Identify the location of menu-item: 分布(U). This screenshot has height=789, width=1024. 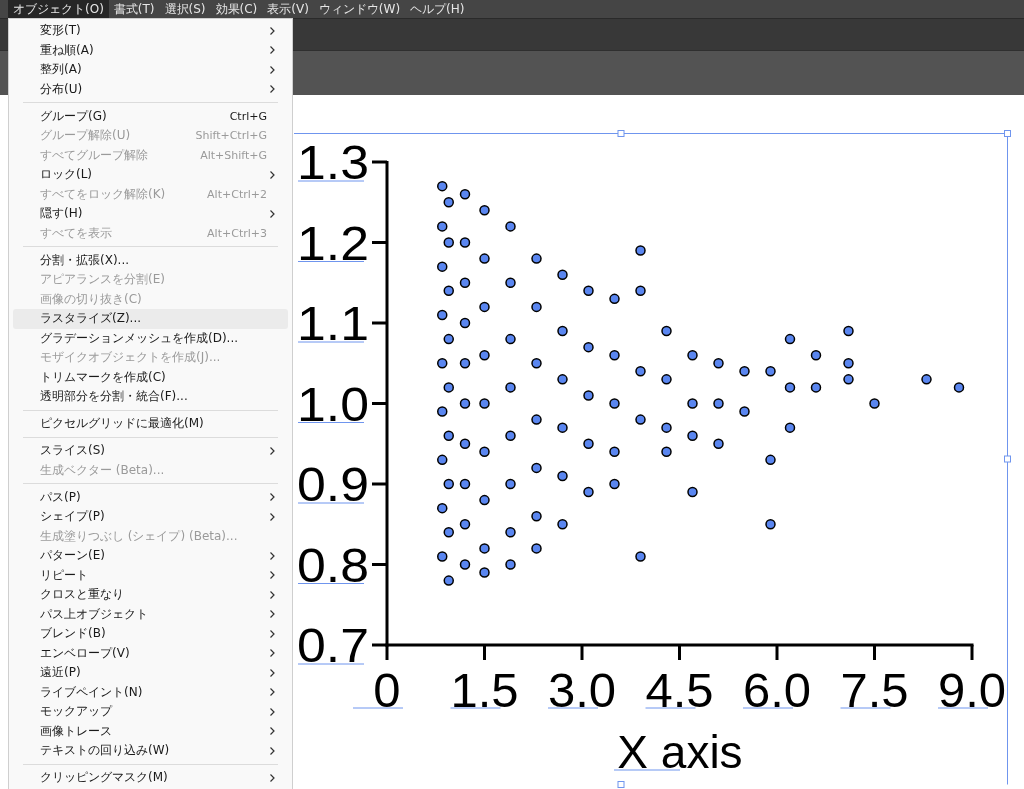
(150, 89).